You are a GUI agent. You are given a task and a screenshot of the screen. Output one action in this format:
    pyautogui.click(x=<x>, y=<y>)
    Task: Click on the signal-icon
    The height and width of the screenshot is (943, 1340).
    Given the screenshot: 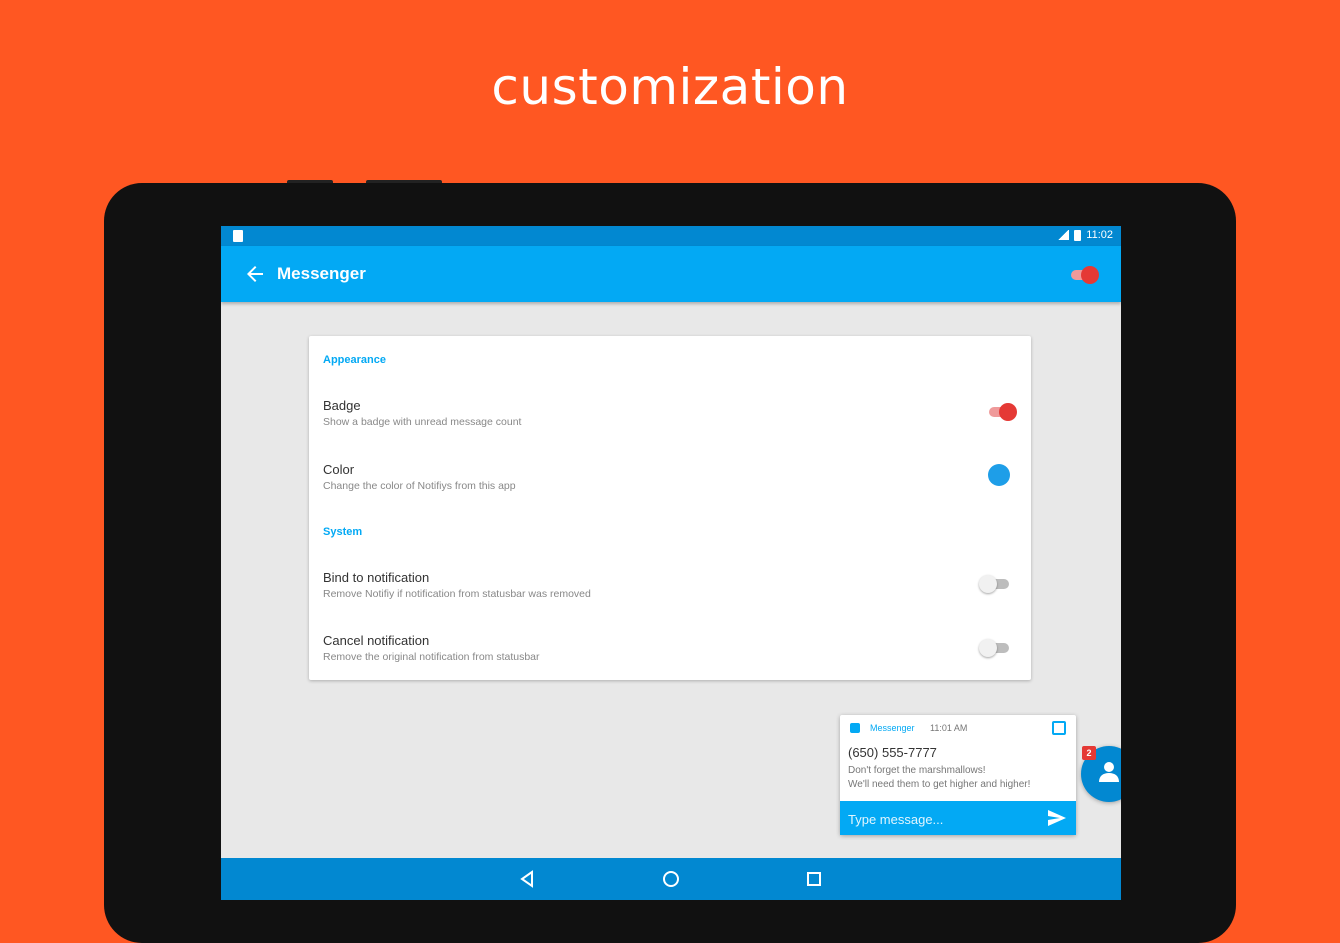 What is the action you would take?
    pyautogui.click(x=1063, y=235)
    